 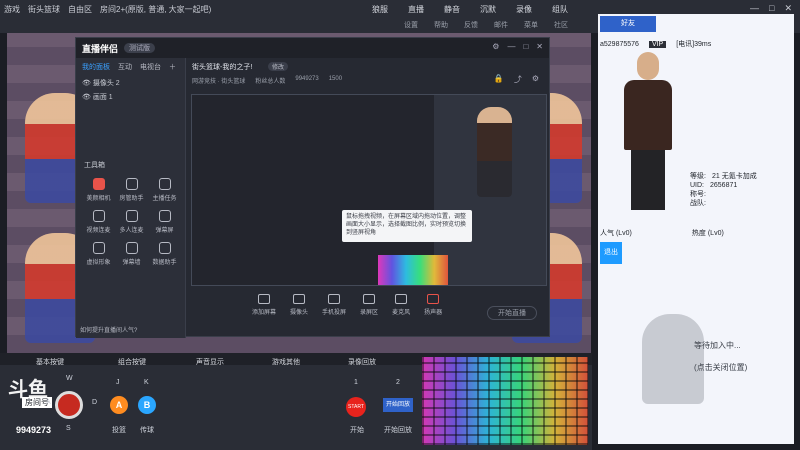 I want to click on legend-basic: 基本按键, so click(x=50, y=362).